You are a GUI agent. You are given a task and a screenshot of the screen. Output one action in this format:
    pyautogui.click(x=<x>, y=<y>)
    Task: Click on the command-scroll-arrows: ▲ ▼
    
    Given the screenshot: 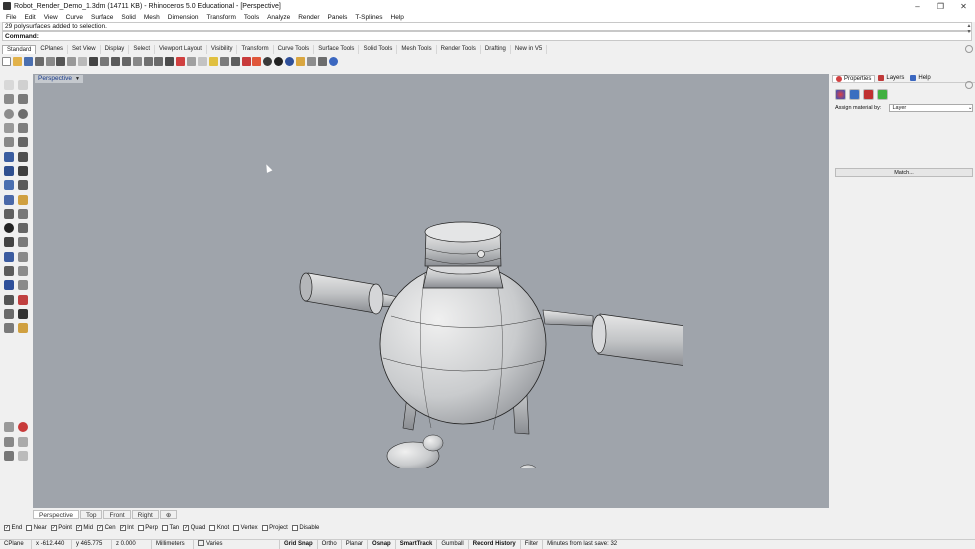 What is the action you would take?
    pyautogui.click(x=969, y=31)
    